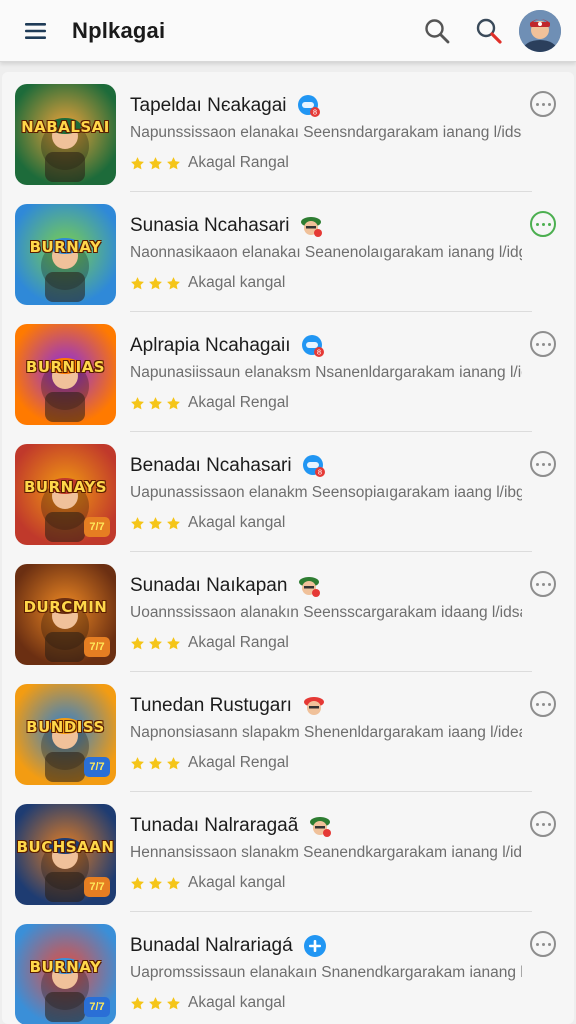 The width and height of the screenshot is (576, 1024). I want to click on item-title: Tapeldaı Nєakagai, so click(208, 106).